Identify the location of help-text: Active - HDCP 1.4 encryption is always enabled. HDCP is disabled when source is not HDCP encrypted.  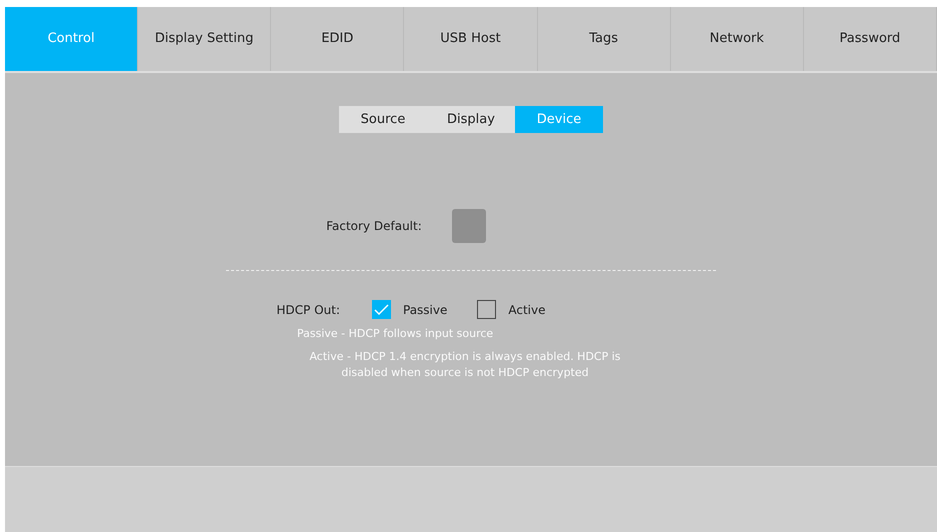
(465, 364).